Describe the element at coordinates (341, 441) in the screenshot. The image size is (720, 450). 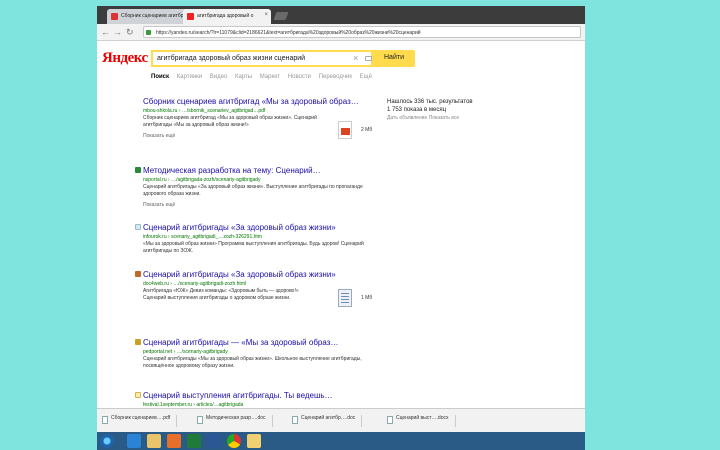
I see `windows-taskbar` at that location.